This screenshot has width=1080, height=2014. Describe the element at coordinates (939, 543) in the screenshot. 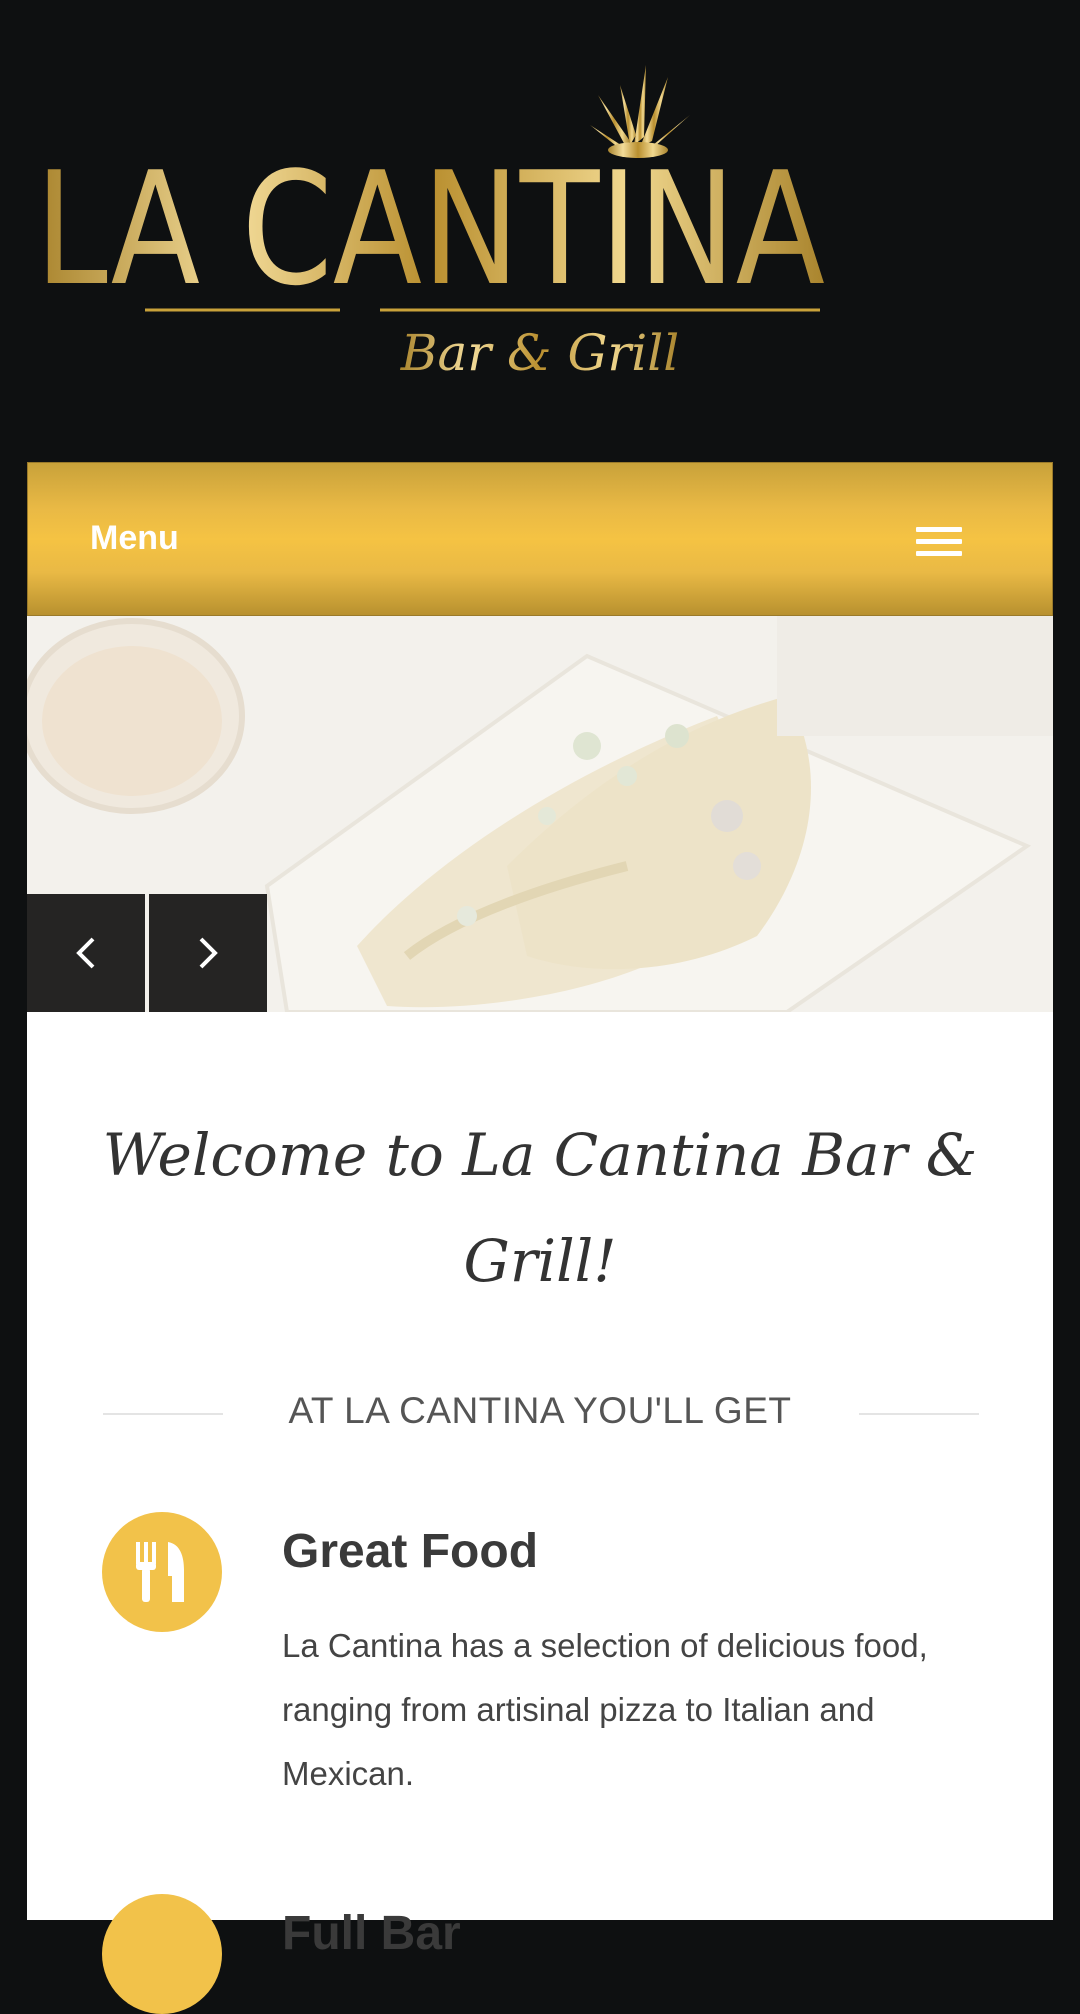

I see `hamburger-menu-icon` at that location.